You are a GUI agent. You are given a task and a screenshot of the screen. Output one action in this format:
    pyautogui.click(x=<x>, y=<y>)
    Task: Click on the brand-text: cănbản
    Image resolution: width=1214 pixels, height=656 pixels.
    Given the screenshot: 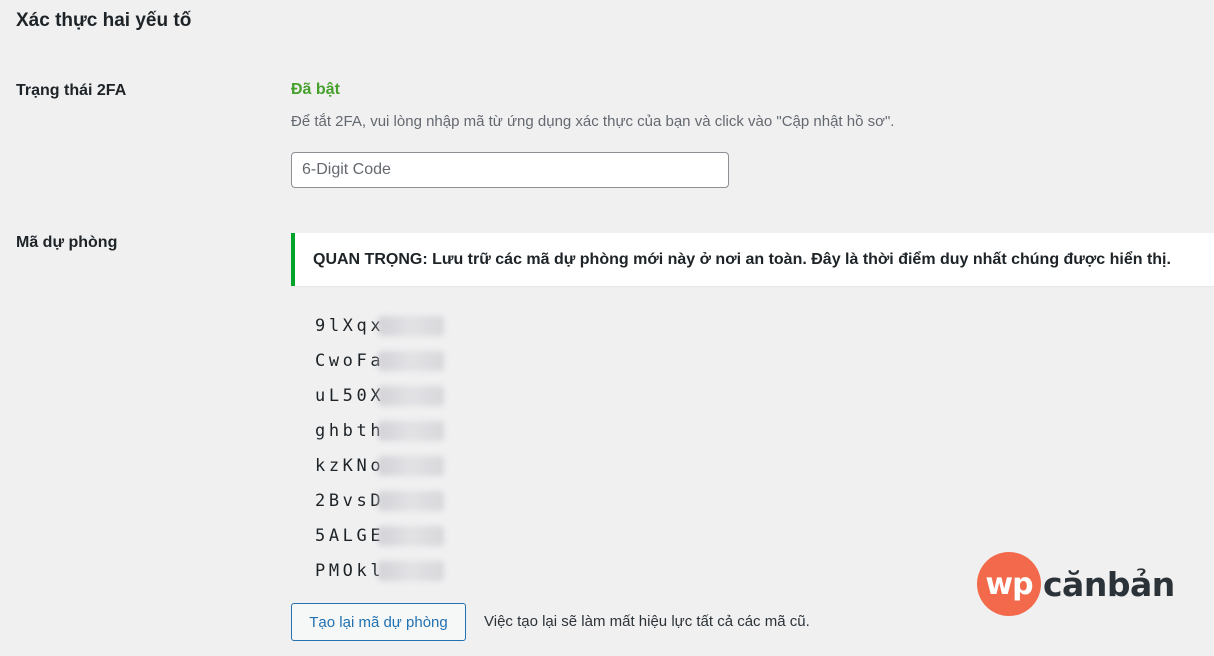 What is the action you would take?
    pyautogui.click(x=1109, y=584)
    